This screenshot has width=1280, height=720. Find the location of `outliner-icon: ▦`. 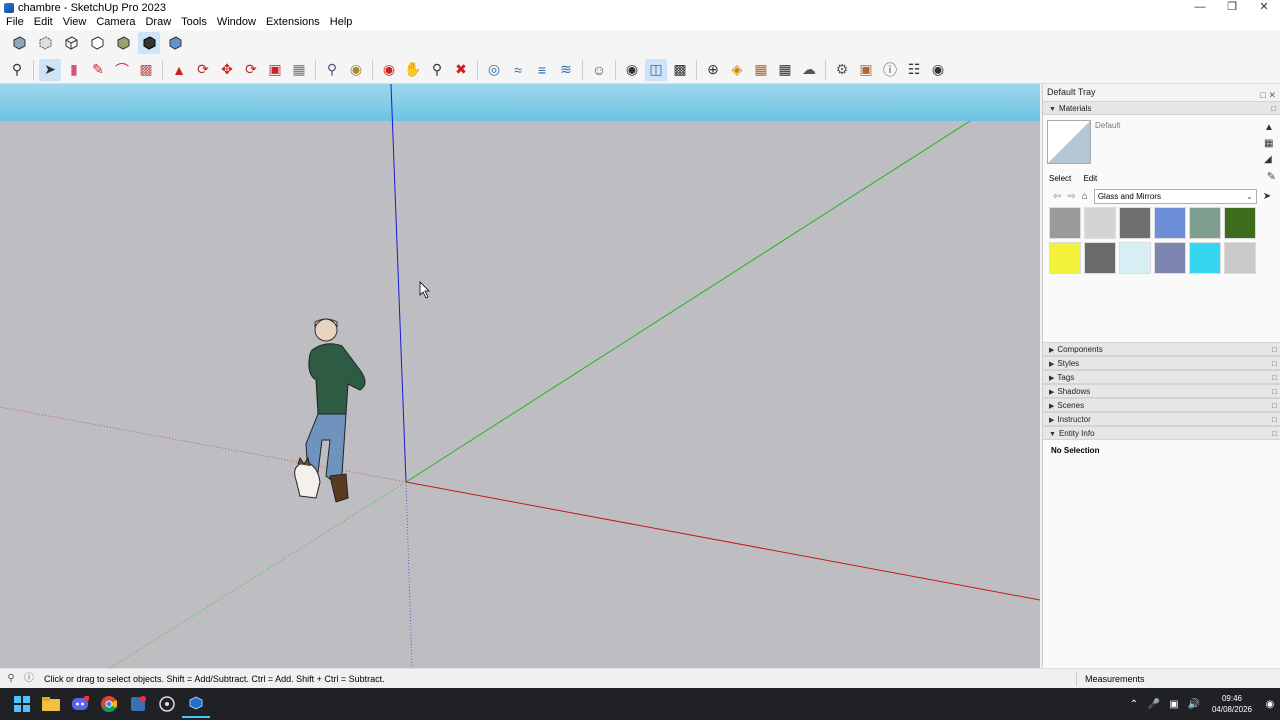

outliner-icon: ▦ is located at coordinates (761, 70).